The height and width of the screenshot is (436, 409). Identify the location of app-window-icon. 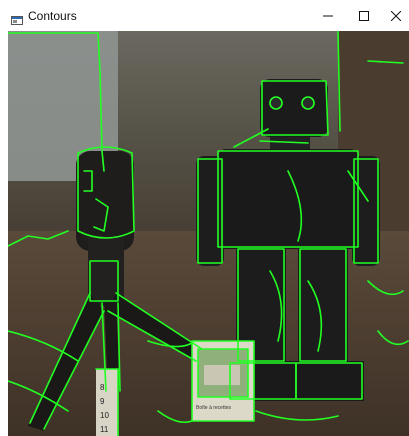
(17, 18).